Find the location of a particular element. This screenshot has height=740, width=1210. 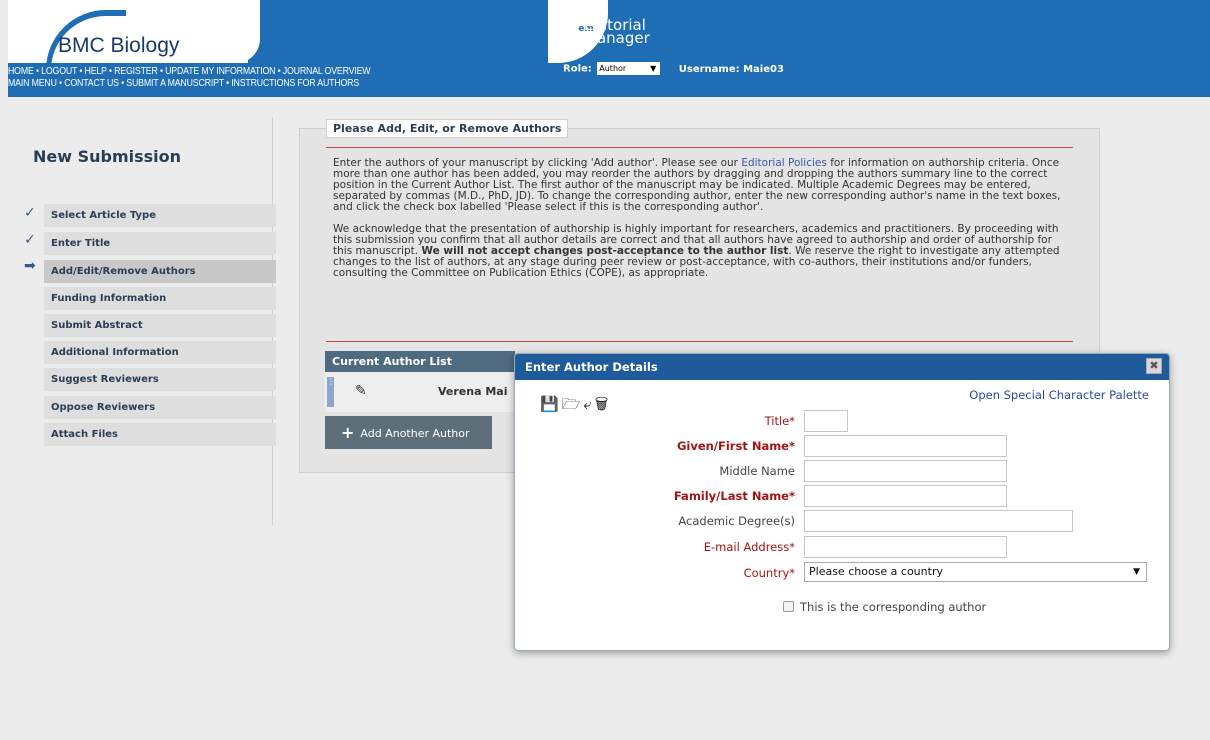

title-row: Title* is located at coordinates (843, 421).